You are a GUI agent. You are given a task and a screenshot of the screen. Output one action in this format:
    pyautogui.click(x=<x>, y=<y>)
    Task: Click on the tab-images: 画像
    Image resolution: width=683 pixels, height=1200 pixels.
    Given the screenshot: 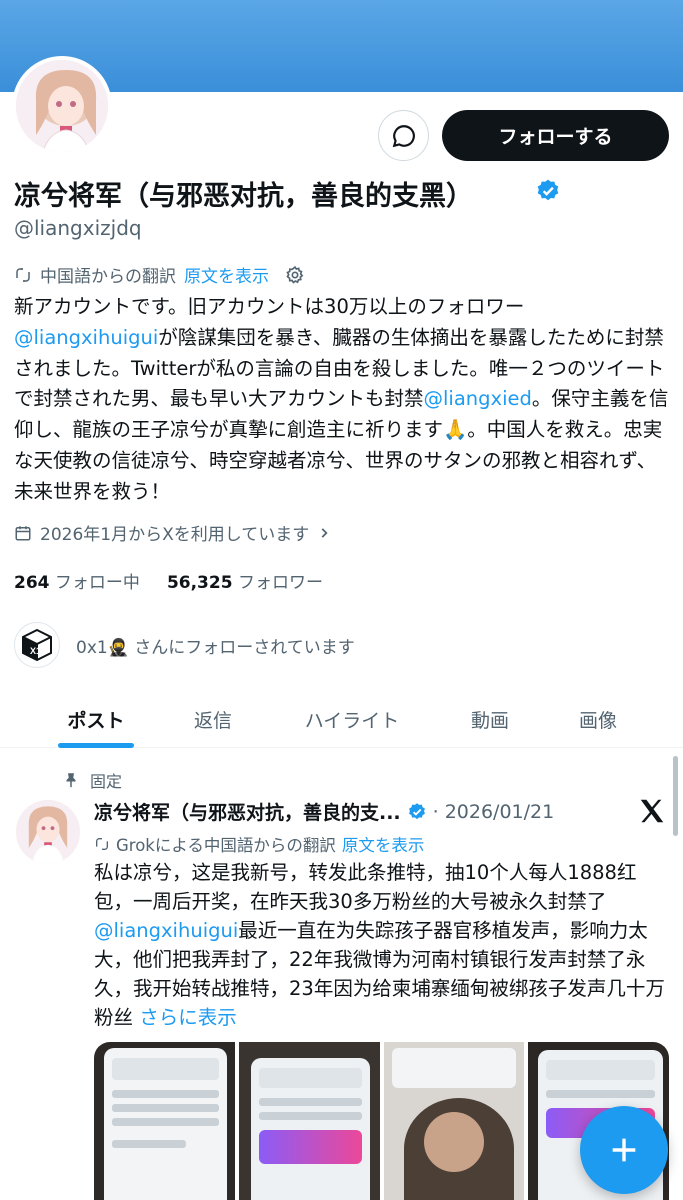 What is the action you would take?
    pyautogui.click(x=598, y=719)
    